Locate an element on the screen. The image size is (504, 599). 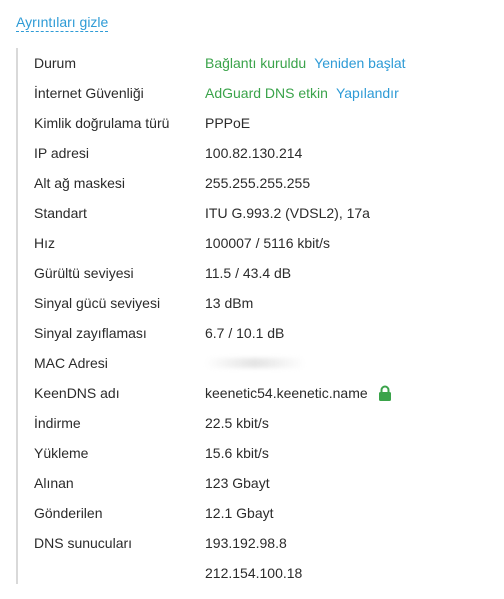
row-status: Durum Bağlantı kuruldu Yeniden başlat is located at coordinates (253, 63).